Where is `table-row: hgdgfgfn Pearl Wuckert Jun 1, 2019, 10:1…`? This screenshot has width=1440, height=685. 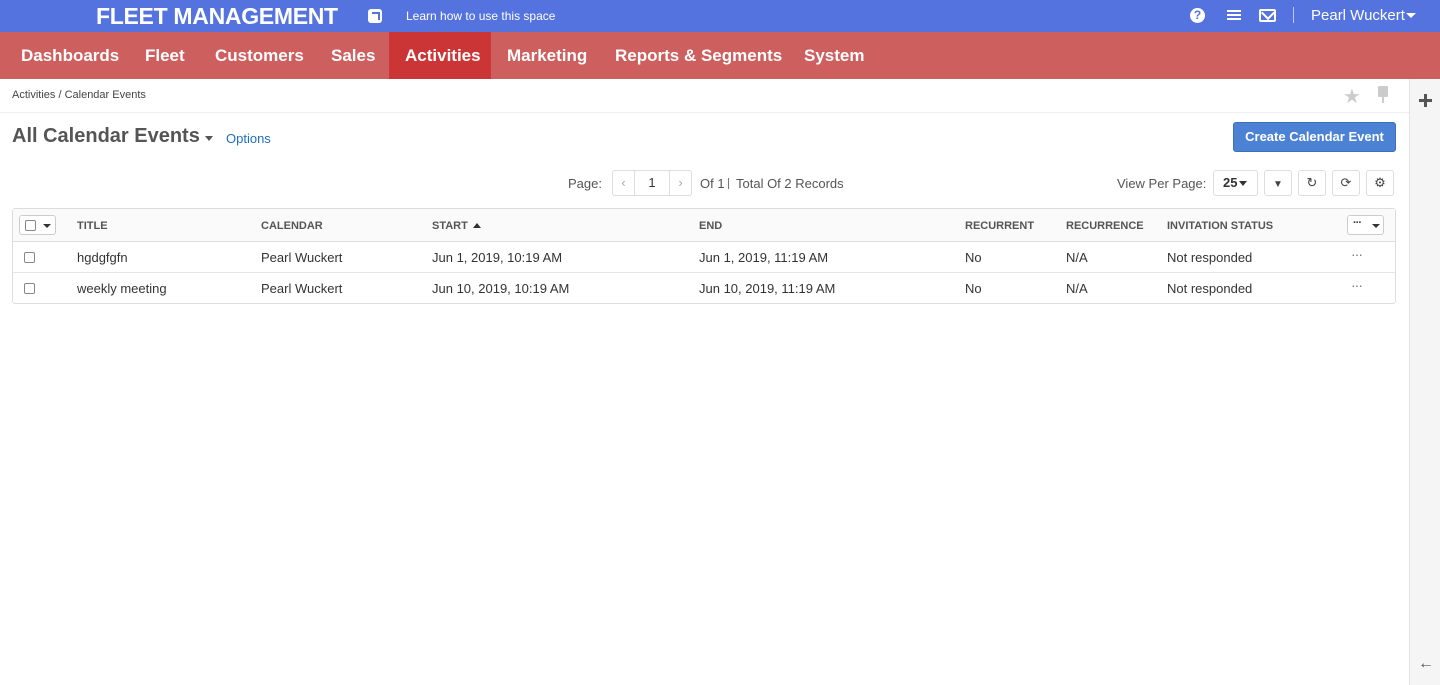
table-row: hgdgfgfn Pearl Wuckert Jun 1, 2019, 10:1… is located at coordinates (704, 257).